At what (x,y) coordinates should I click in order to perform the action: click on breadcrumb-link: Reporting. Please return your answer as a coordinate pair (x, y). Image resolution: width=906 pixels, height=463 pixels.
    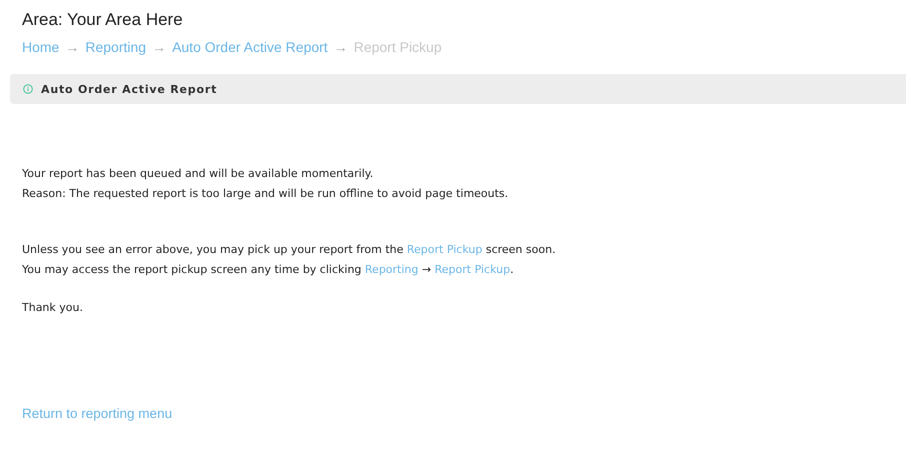
    Looking at the image, I should click on (115, 47).